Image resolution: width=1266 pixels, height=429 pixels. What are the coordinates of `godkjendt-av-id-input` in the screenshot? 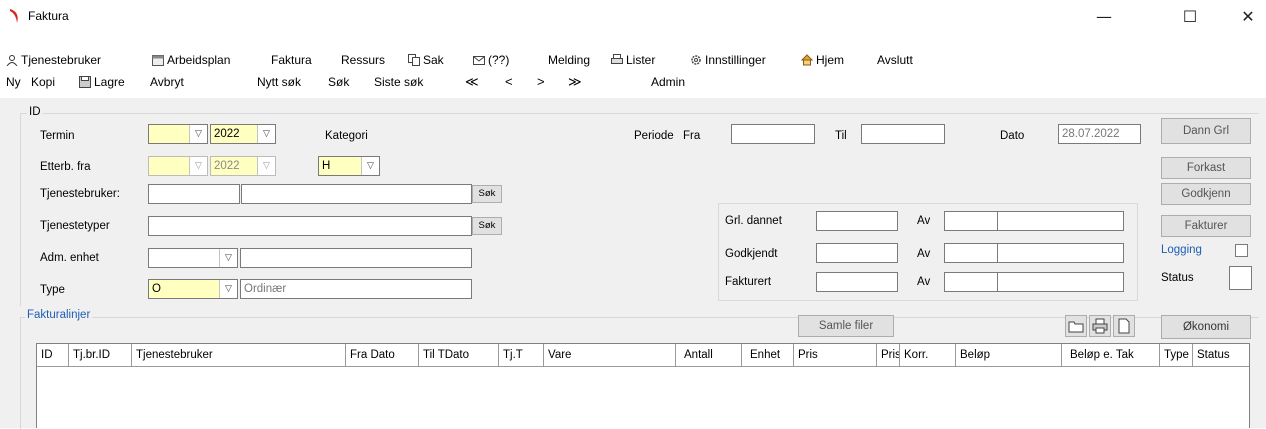 It's located at (971, 253).